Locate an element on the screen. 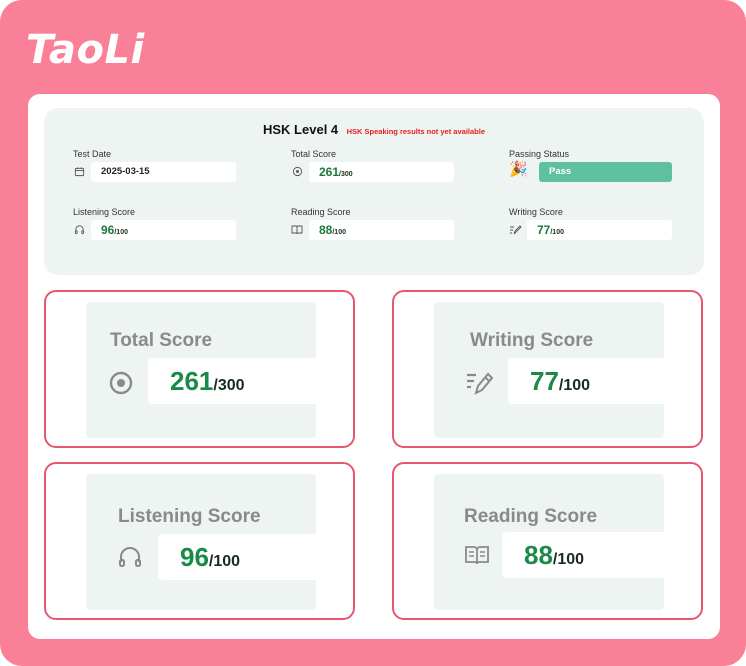 The height and width of the screenshot is (666, 746). total-score-card-number: 261 is located at coordinates (192, 381).